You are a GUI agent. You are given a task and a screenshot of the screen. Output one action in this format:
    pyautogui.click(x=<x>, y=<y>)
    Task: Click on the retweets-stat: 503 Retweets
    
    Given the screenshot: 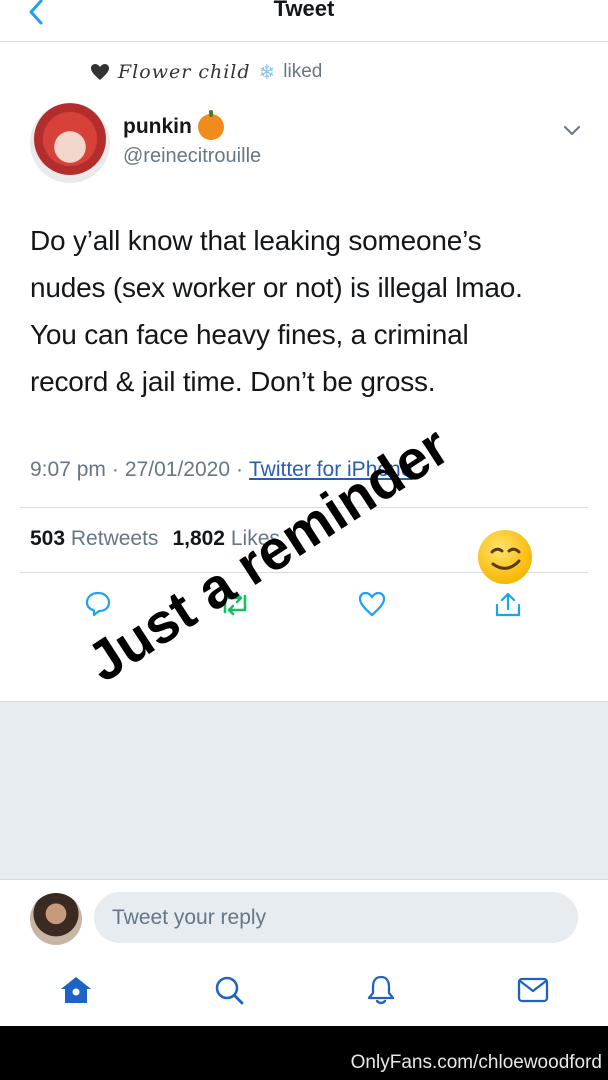 What is the action you would take?
    pyautogui.click(x=94, y=539)
    